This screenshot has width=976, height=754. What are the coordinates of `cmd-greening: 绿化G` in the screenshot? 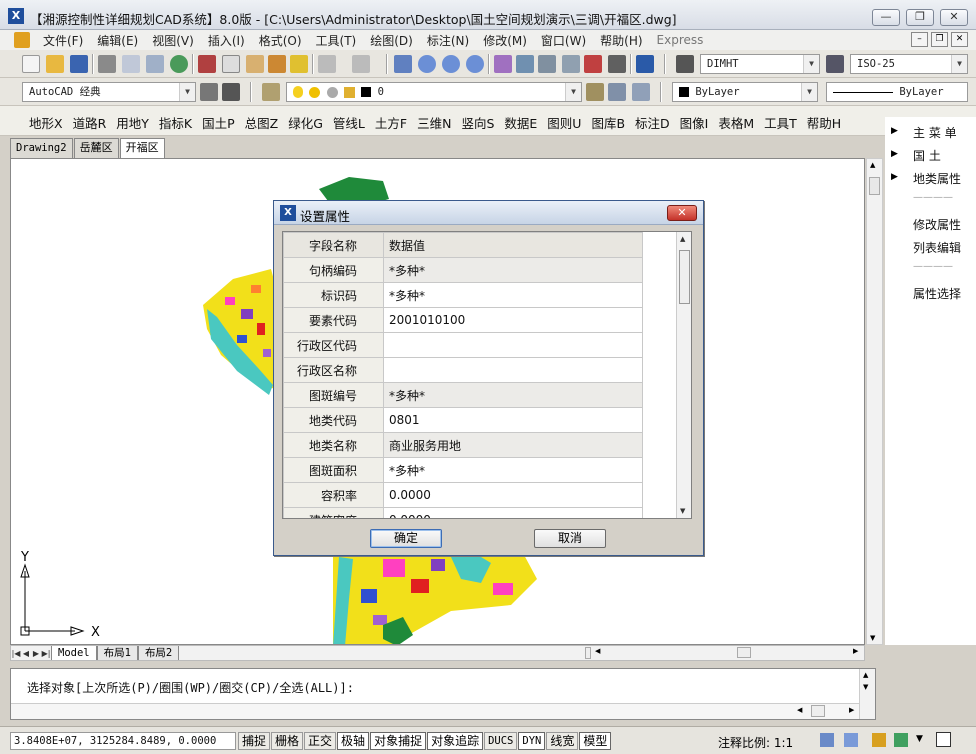 It's located at (305, 122).